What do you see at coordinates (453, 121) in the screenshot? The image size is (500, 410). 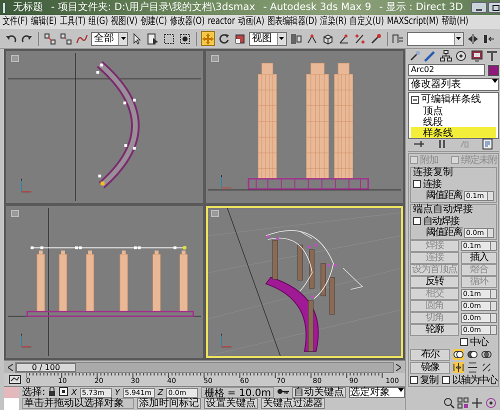 I see `stack-sub-object-item: 线段` at bounding box center [453, 121].